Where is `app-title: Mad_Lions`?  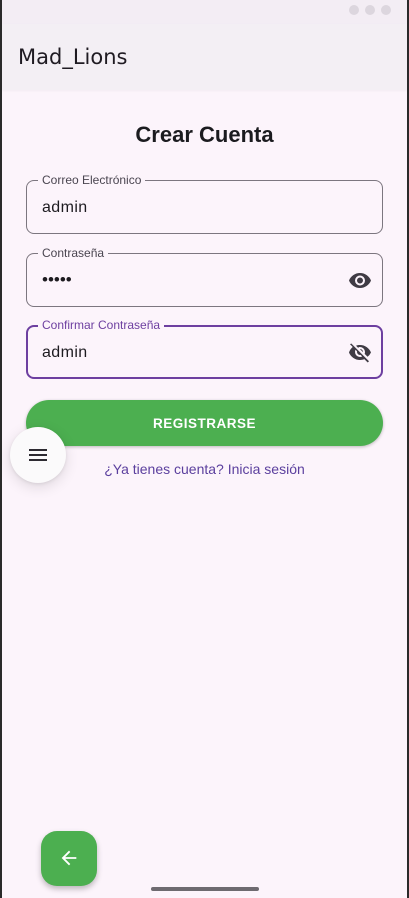
app-title: Mad_Lions is located at coordinates (73, 57).